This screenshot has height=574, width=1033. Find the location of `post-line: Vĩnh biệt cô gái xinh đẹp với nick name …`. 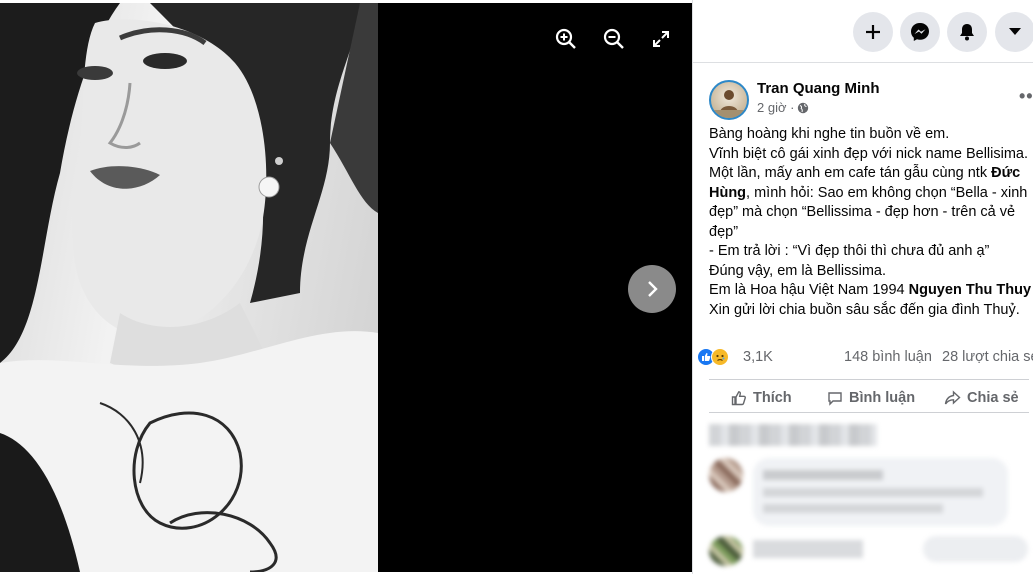

post-line: Vĩnh biệt cô gái xinh đẹp với nick name … is located at coordinates (868, 153).